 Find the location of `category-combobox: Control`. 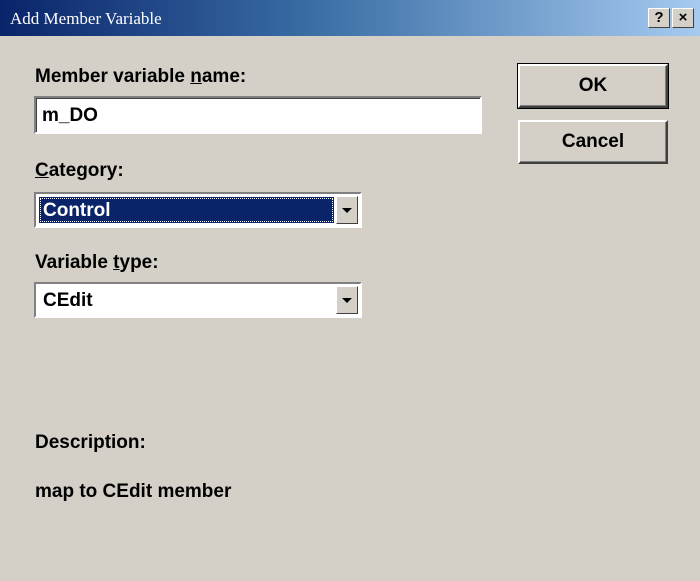

category-combobox: Control is located at coordinates (198, 210).